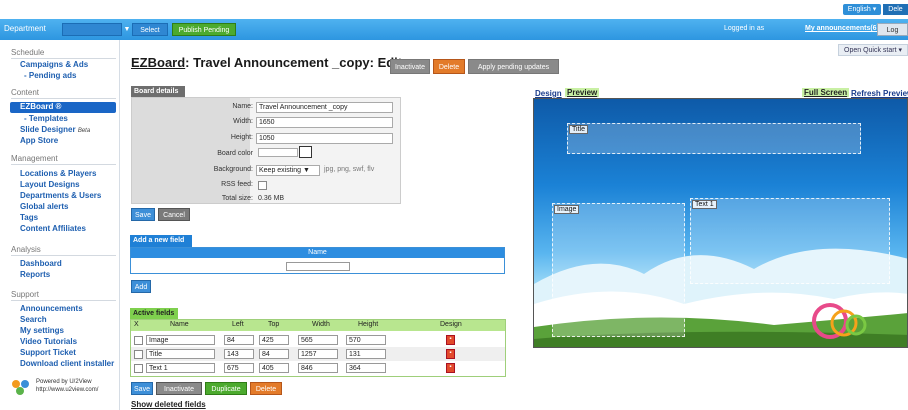 This screenshot has height=410, width=908. I want to click on sidebar-item-campaigns: Campaigns & Ads, so click(54, 64).